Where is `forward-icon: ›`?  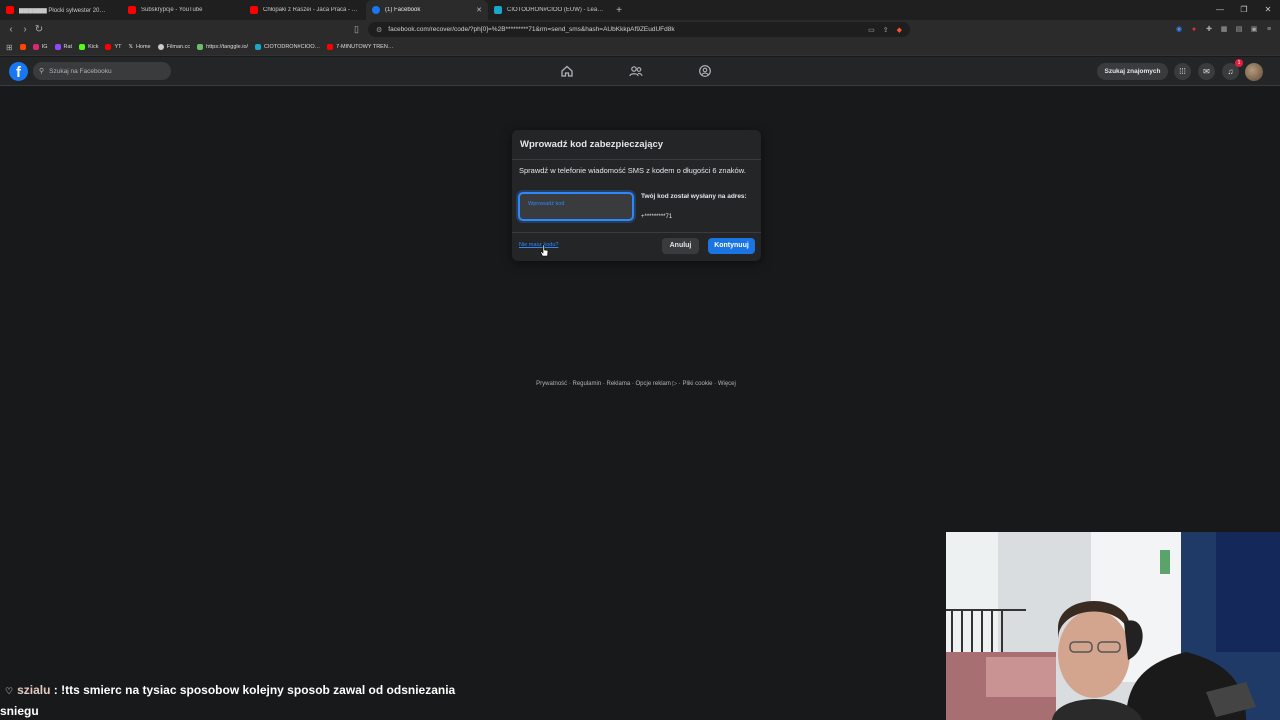
forward-icon: › is located at coordinates (25, 29).